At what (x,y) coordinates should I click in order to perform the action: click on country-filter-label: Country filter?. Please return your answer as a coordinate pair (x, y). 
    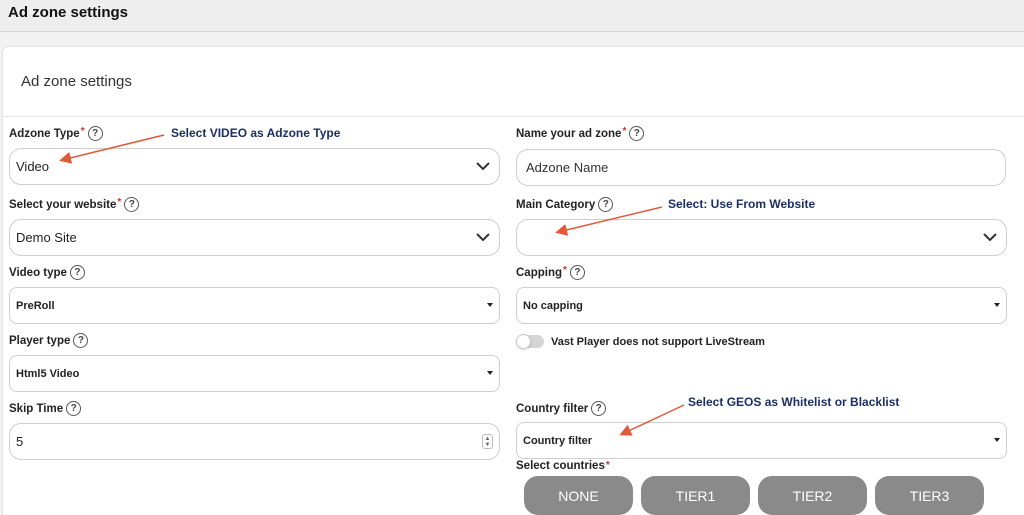
    Looking at the image, I should click on (561, 408).